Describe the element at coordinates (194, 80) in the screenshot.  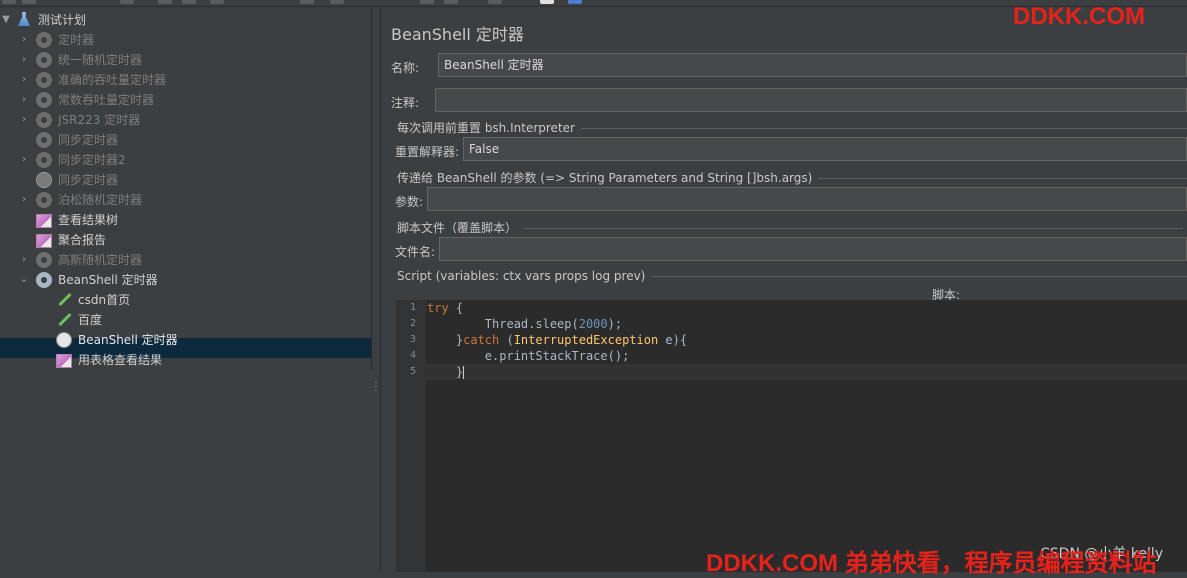
I see `tree-item: › 准确的吞吐量定时器` at that location.